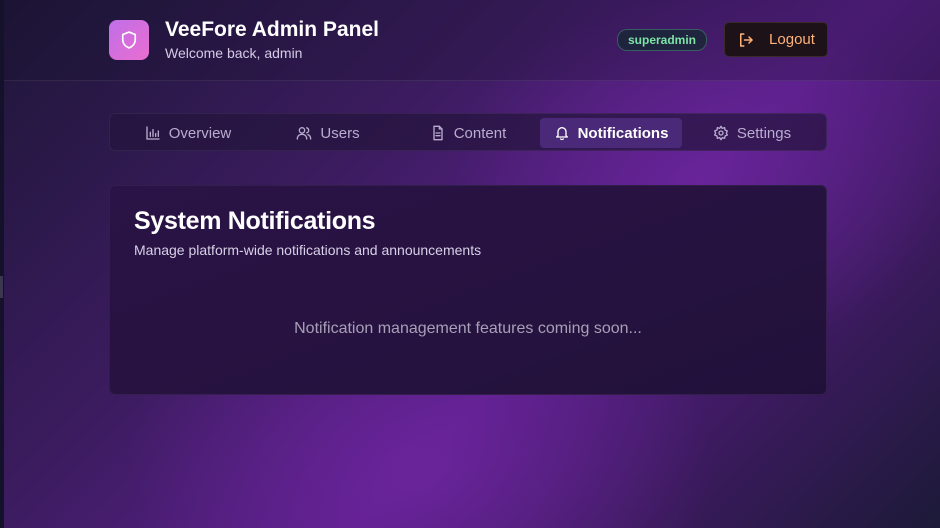  What do you see at coordinates (480, 133) in the screenshot?
I see `tab-label: Content` at bounding box center [480, 133].